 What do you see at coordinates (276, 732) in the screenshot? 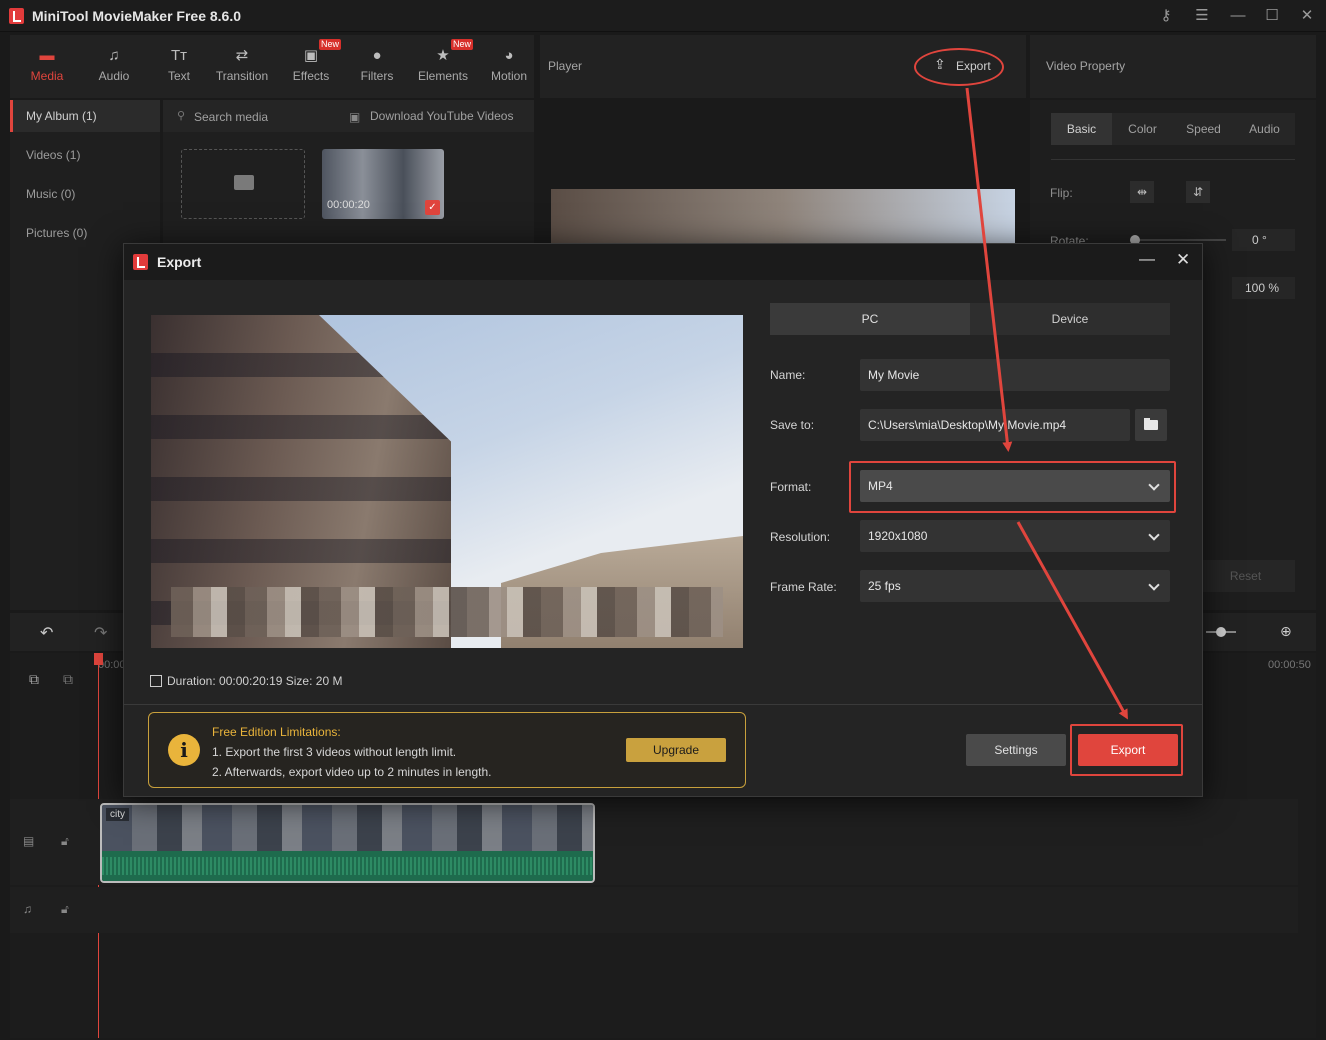
I see `limitations-title: Free Edition Limitations:` at bounding box center [276, 732].